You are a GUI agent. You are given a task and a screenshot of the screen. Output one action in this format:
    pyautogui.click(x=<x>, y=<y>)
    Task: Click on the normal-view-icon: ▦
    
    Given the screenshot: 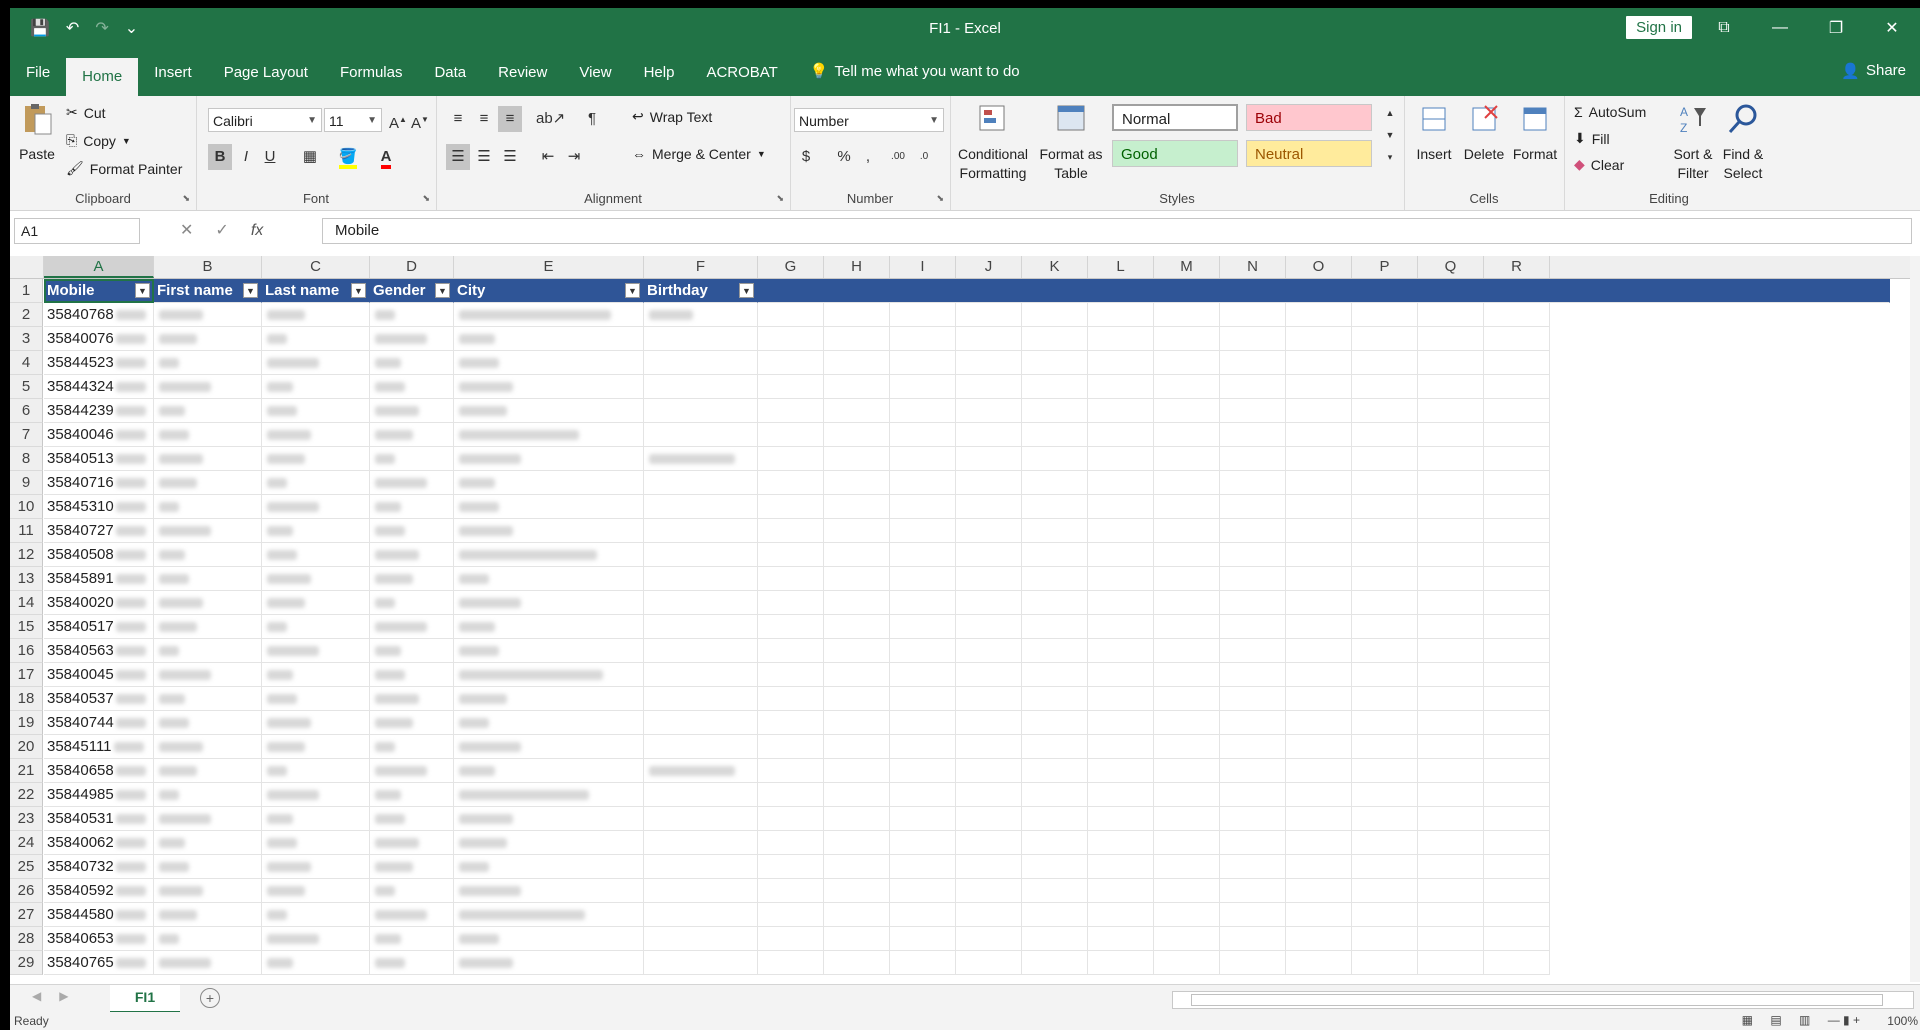 What is the action you would take?
    pyautogui.click(x=1747, y=1020)
    